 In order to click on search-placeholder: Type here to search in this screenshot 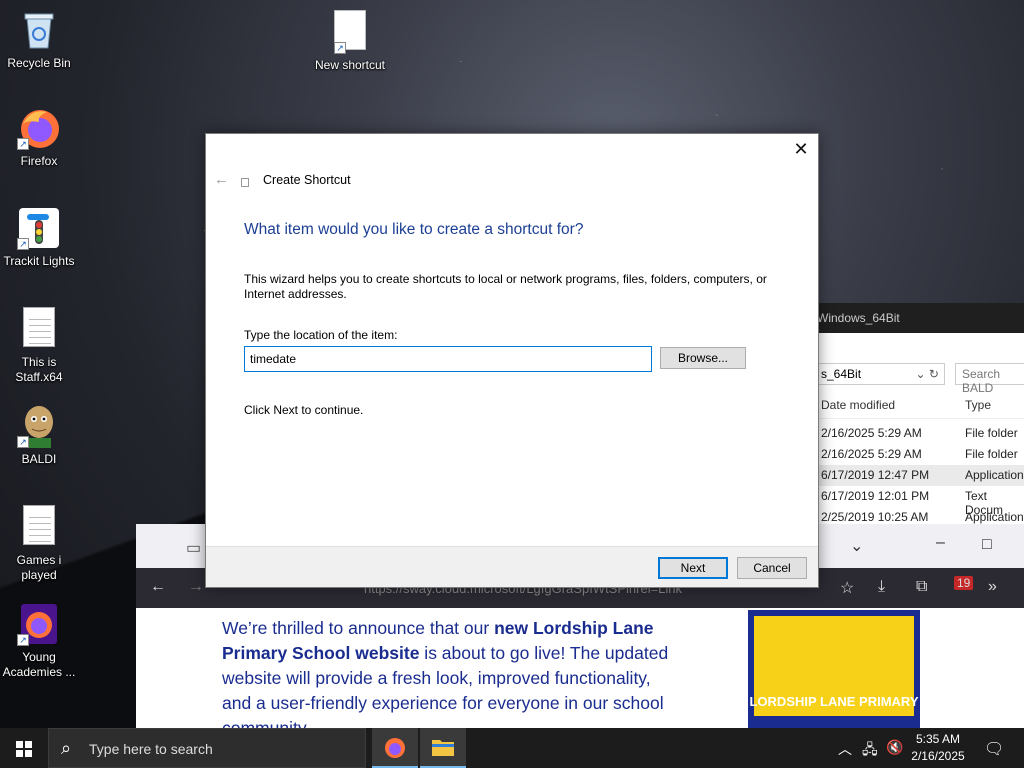, I will do `click(151, 749)`.